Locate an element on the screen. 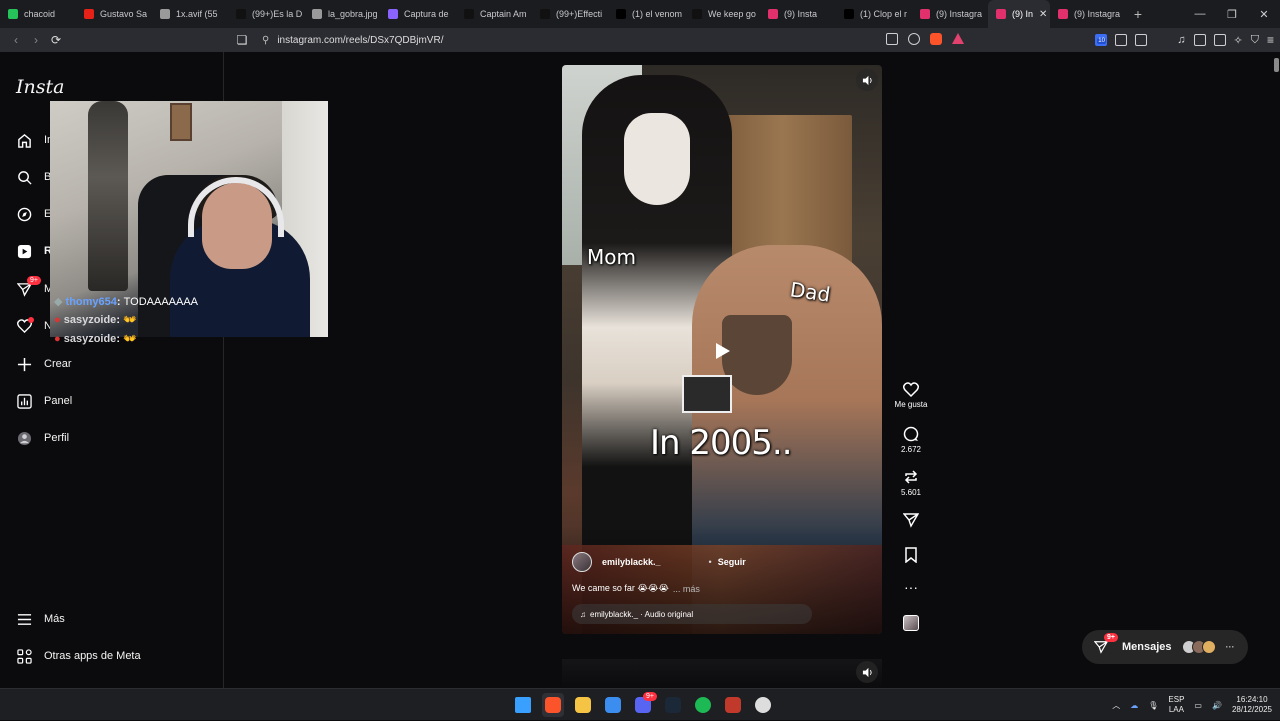 The width and height of the screenshot is (1280, 721). discord-icon: 9+ is located at coordinates (644, 704).